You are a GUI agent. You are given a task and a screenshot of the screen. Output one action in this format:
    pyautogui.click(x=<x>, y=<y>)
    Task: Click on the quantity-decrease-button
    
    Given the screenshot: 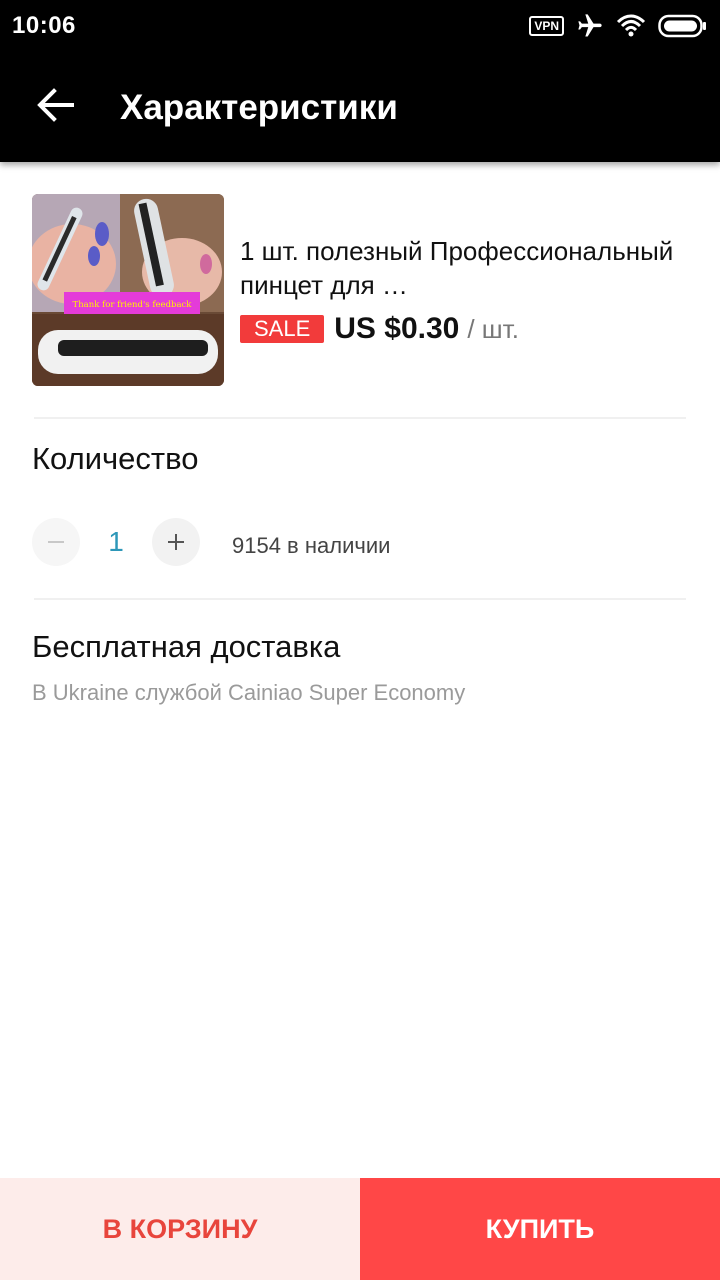 What is the action you would take?
    pyautogui.click(x=56, y=542)
    